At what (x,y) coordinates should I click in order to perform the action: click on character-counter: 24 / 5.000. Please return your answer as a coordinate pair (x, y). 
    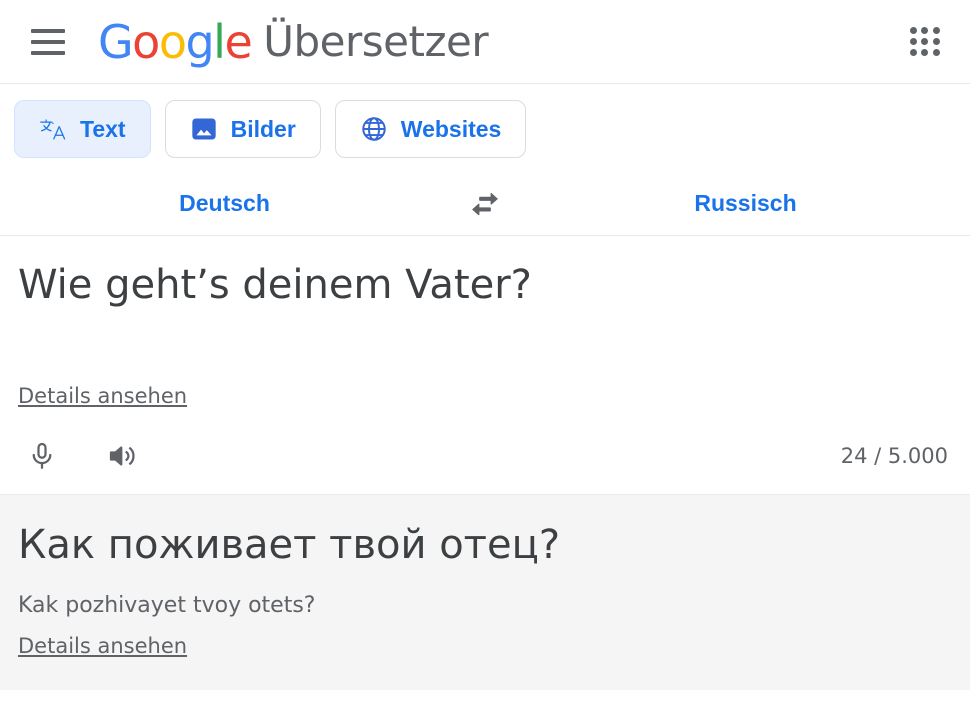
    Looking at the image, I should click on (894, 456).